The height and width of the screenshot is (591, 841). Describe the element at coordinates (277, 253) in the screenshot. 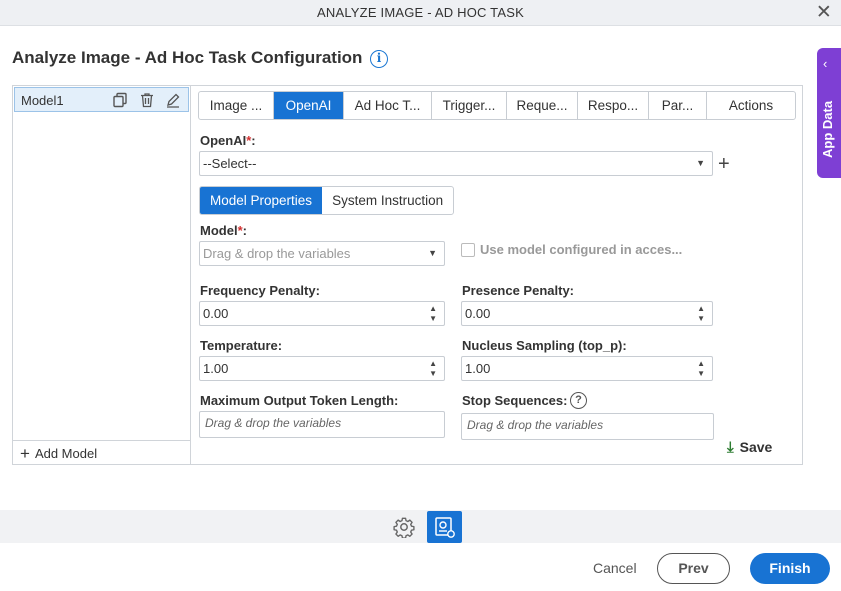

I see `model-select-placeholder: Drag & drop the variables` at that location.